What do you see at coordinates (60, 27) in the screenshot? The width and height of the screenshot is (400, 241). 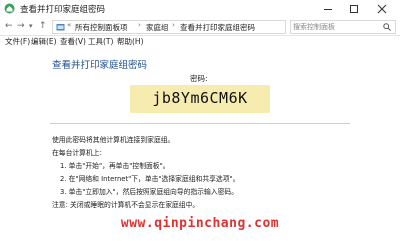 I see `control-panel-icon` at bounding box center [60, 27].